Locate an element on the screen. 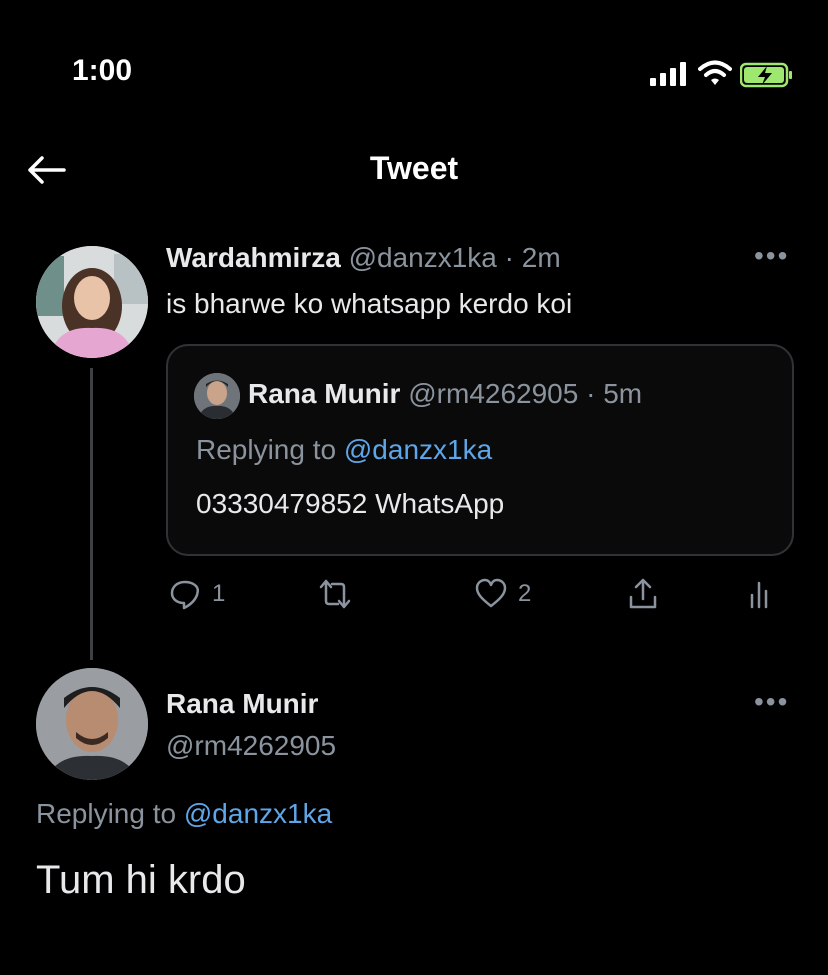 This screenshot has height=975, width=828. reply-count: 1 is located at coordinates (219, 593).